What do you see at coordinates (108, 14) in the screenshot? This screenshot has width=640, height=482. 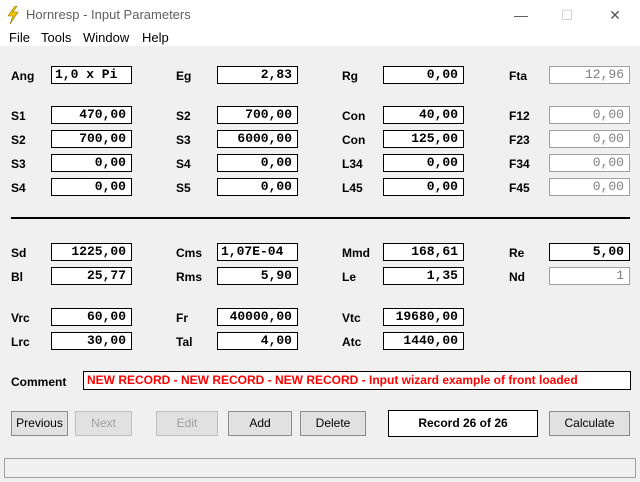 I see `window-title: Hornresp - Input Parameters` at bounding box center [108, 14].